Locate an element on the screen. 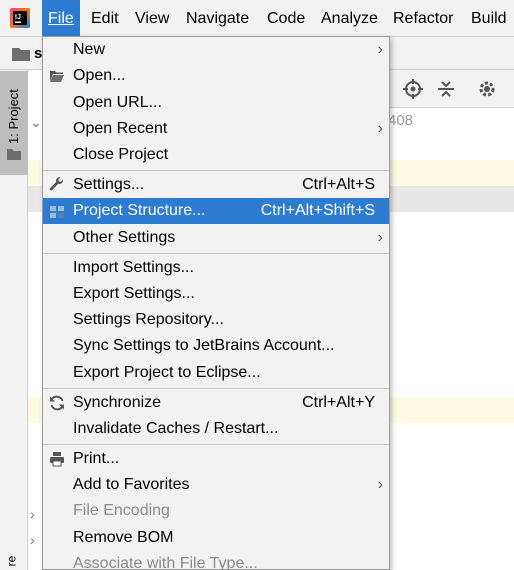 The height and width of the screenshot is (570, 514). project-tool-tab-label: 1: Project is located at coordinates (13, 116).